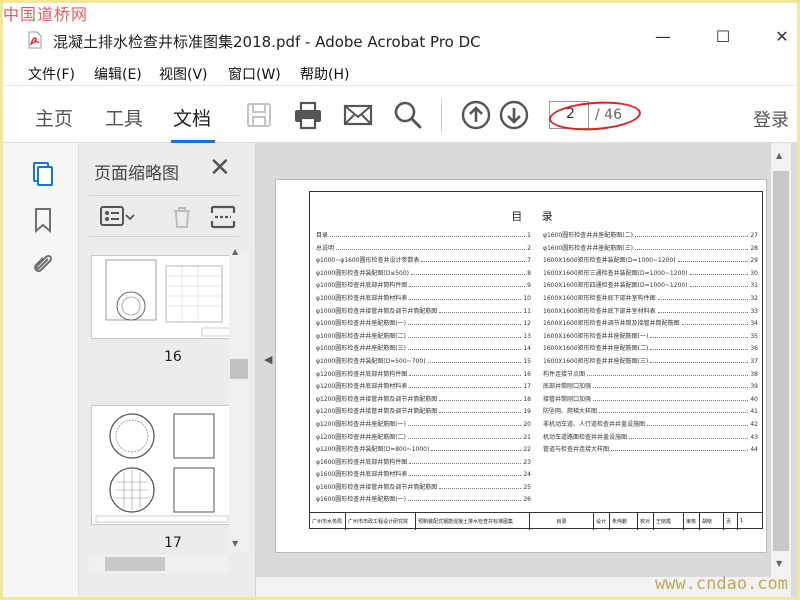  I want to click on document-vertical-scrollbar: ▲ ▼, so click(781, 370).